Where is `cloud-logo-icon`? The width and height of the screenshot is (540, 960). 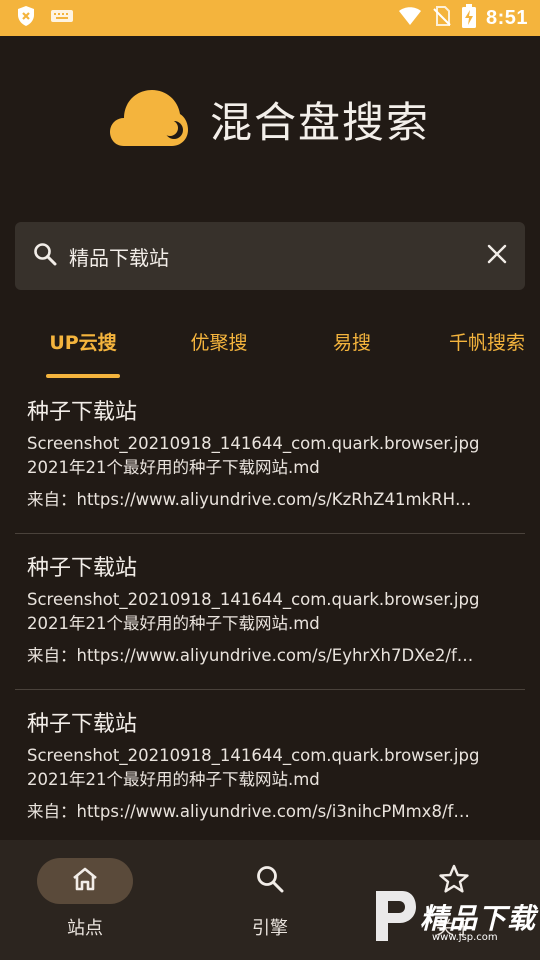 cloud-logo-icon is located at coordinates (149, 119).